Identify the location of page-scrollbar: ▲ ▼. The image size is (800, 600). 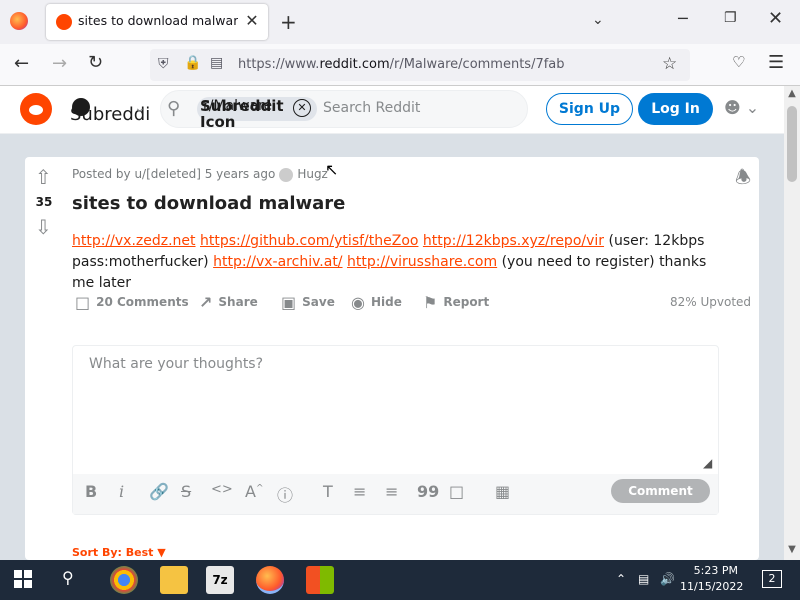
(792, 323).